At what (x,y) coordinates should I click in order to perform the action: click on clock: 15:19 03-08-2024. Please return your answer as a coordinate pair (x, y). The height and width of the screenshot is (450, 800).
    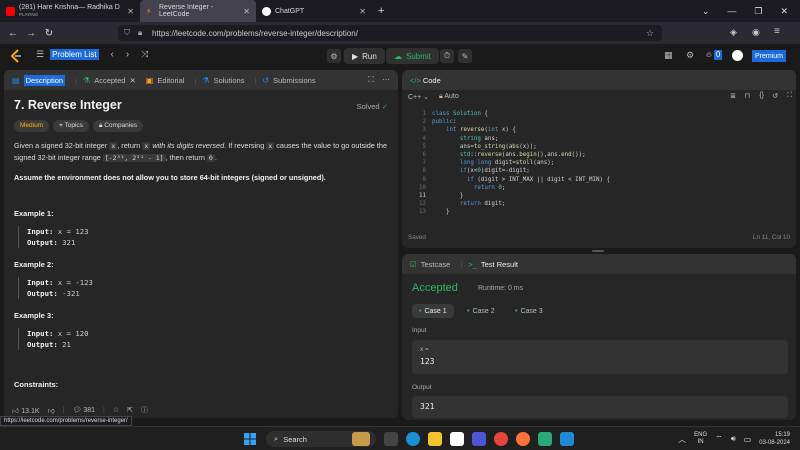
    Looking at the image, I should click on (774, 439).